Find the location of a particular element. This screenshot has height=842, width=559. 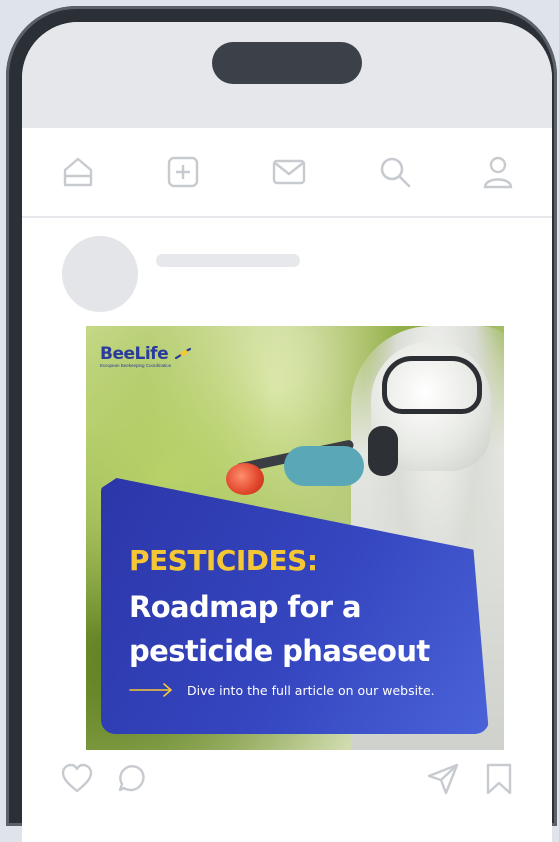

mail-icon is located at coordinates (289, 172).